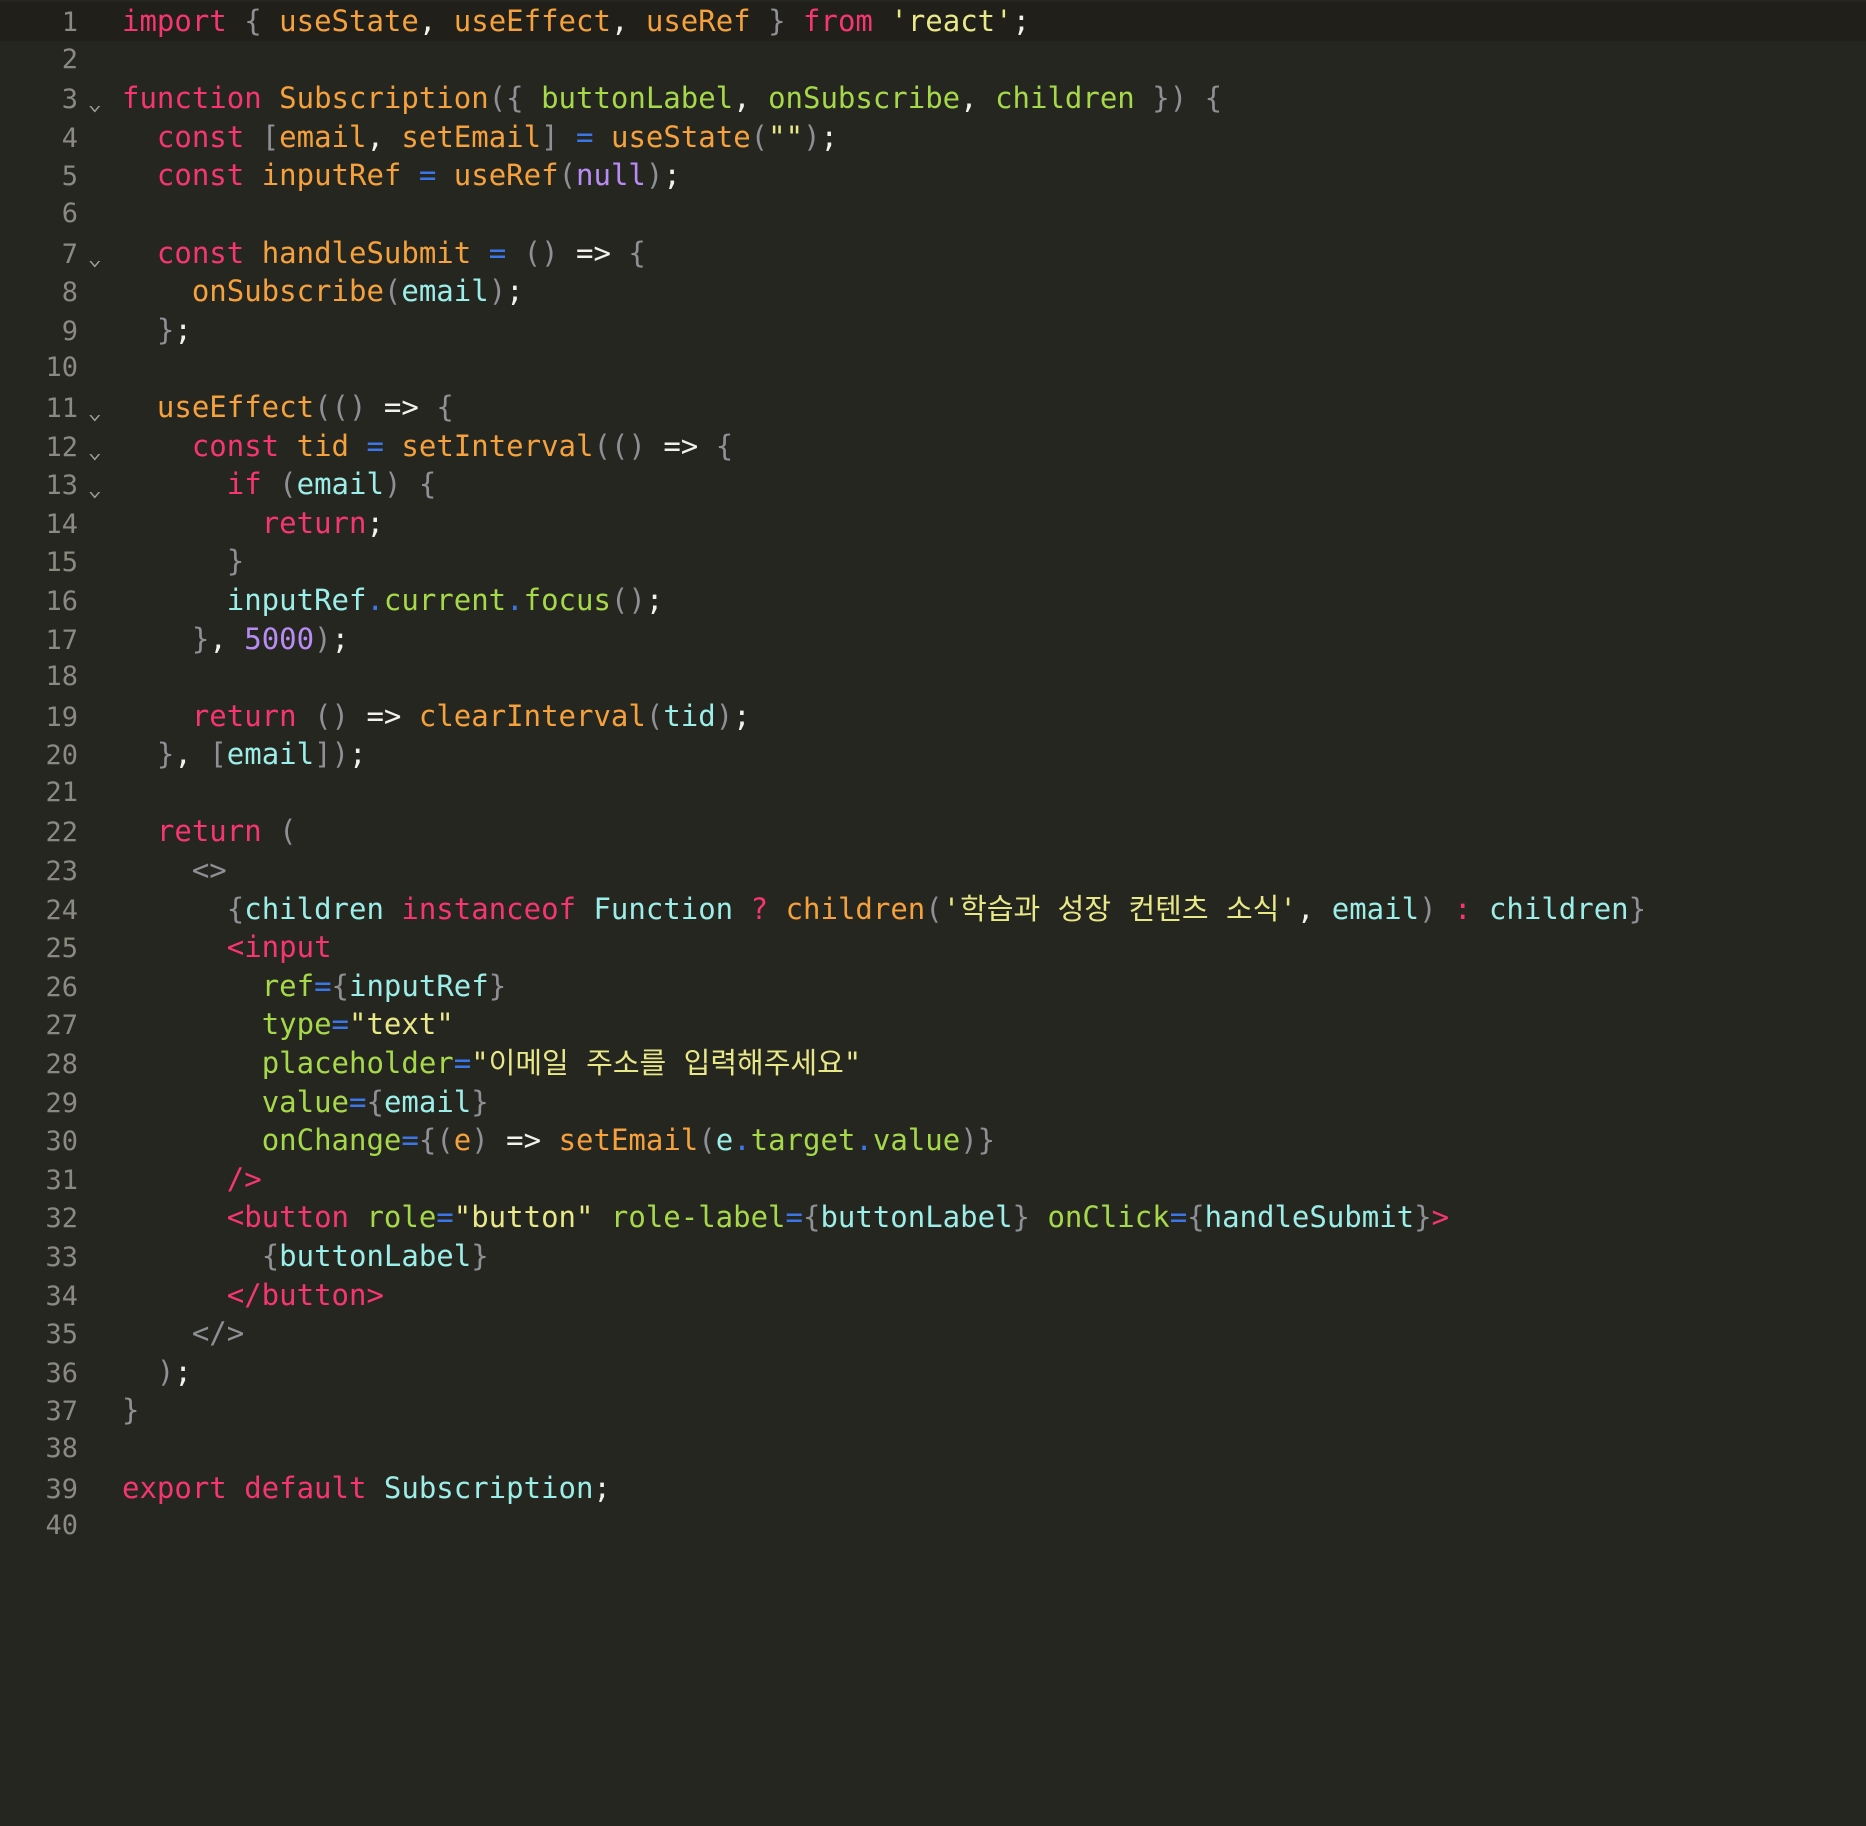 The height and width of the screenshot is (1826, 1866). Describe the element at coordinates (933, 716) in the screenshot. I see `code-line-19: 19 return () => clearInterval(tid);` at that location.